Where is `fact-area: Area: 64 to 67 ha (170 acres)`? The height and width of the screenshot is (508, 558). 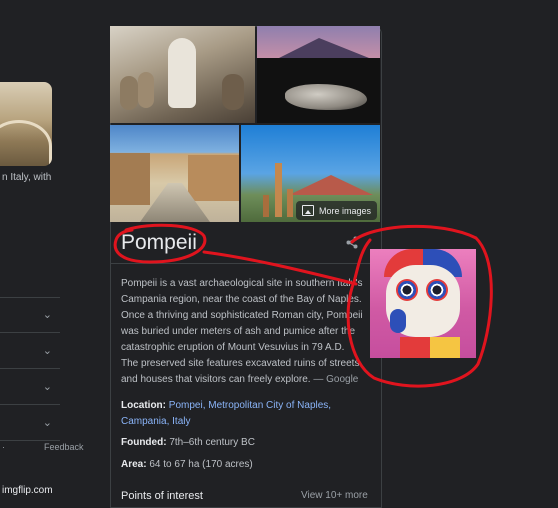 fact-area: Area: 64 to 67 ha (170 acres) is located at coordinates (246, 465).